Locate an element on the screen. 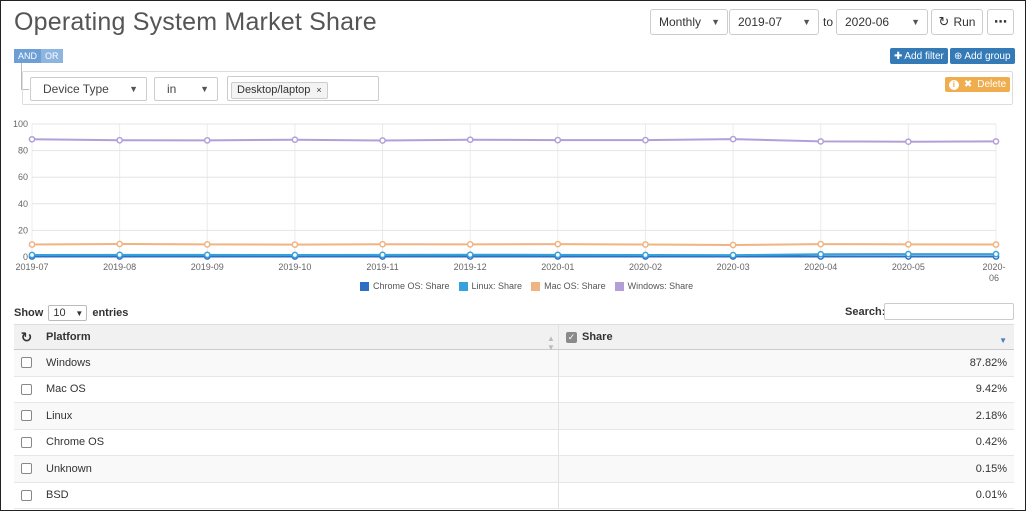 Image resolution: width=1026 pixels, height=511 pixels. x-tick-label: 2019-09 is located at coordinates (207, 267).